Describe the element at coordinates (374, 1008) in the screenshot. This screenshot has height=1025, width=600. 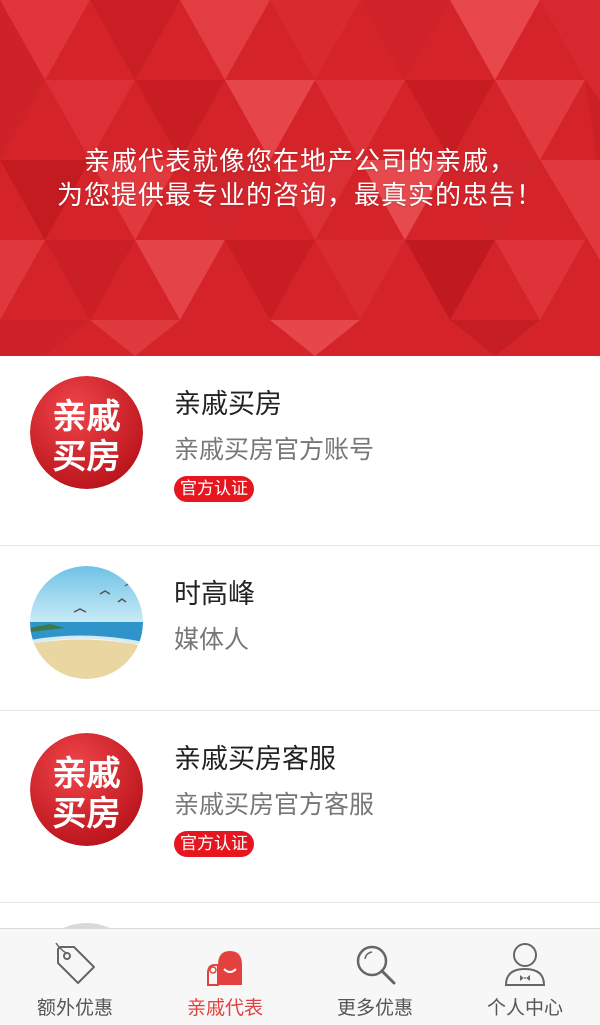
I see `tab-label: 更多优惠` at that location.